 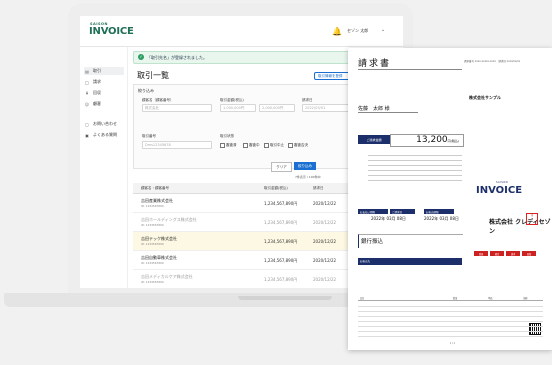 I want to click on payment-due-date: 2022年 03月 08日, so click(x=441, y=218).